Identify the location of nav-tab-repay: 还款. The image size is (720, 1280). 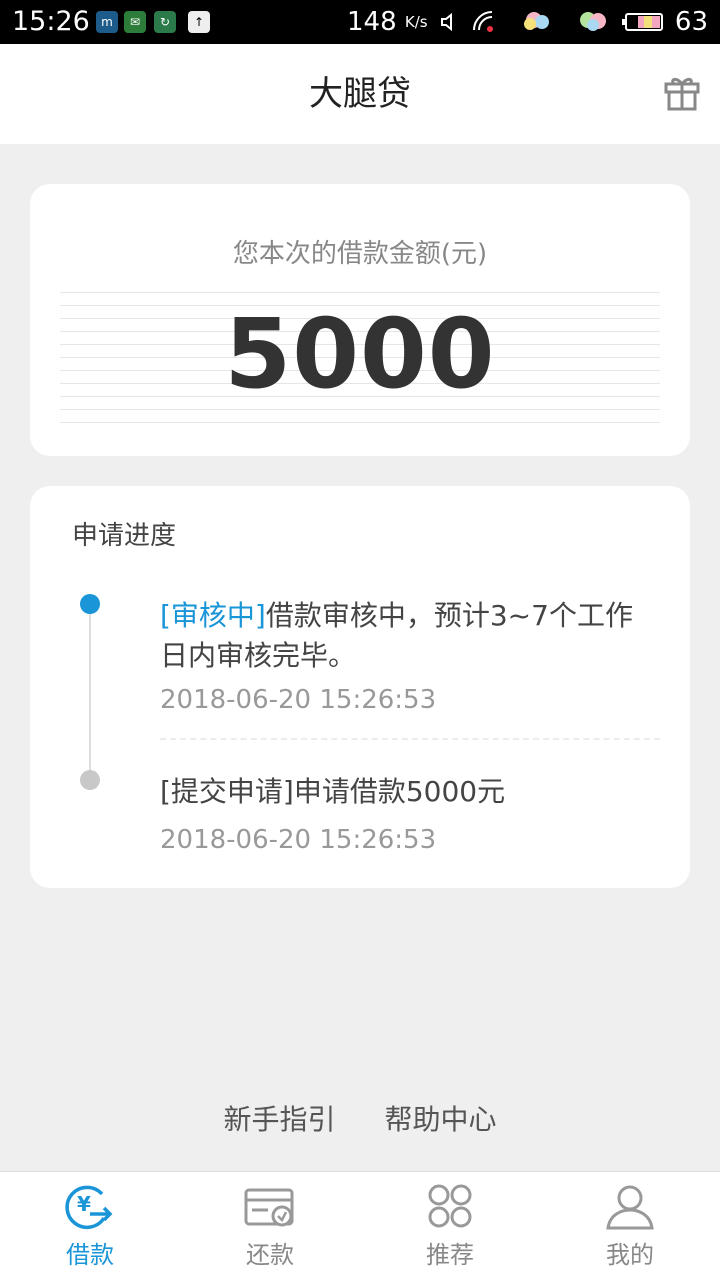
(270, 1226).